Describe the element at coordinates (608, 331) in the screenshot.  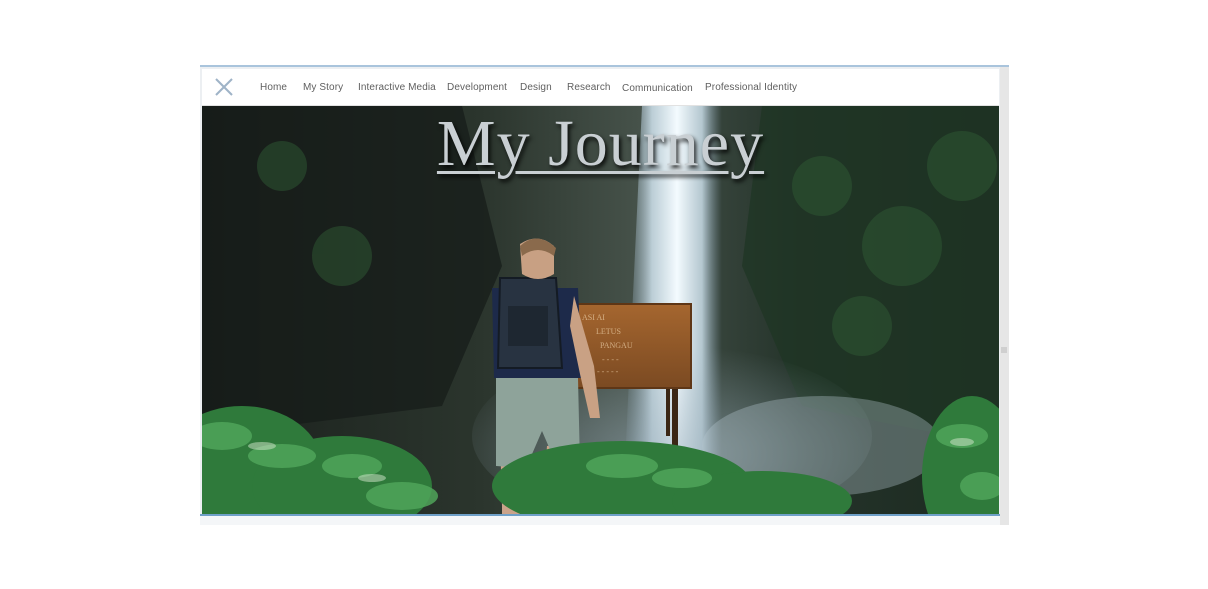
I see `svg-text: LETUS` at that location.